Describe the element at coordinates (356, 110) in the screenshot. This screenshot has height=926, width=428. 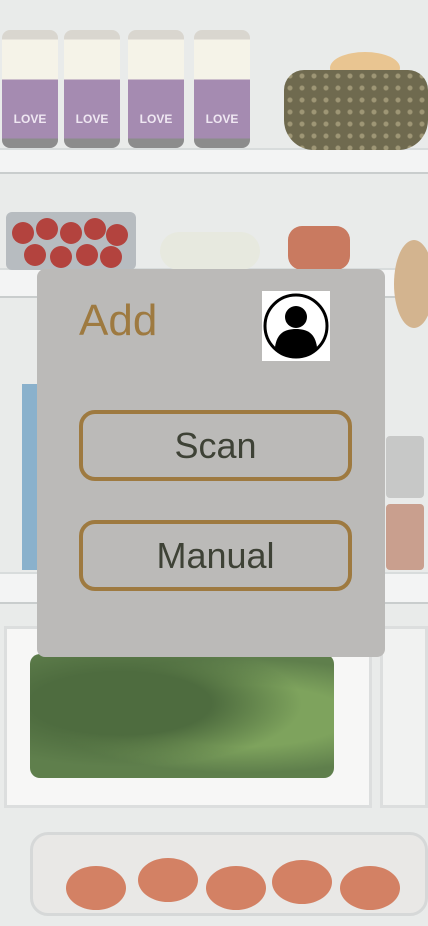
I see `bowl` at that location.